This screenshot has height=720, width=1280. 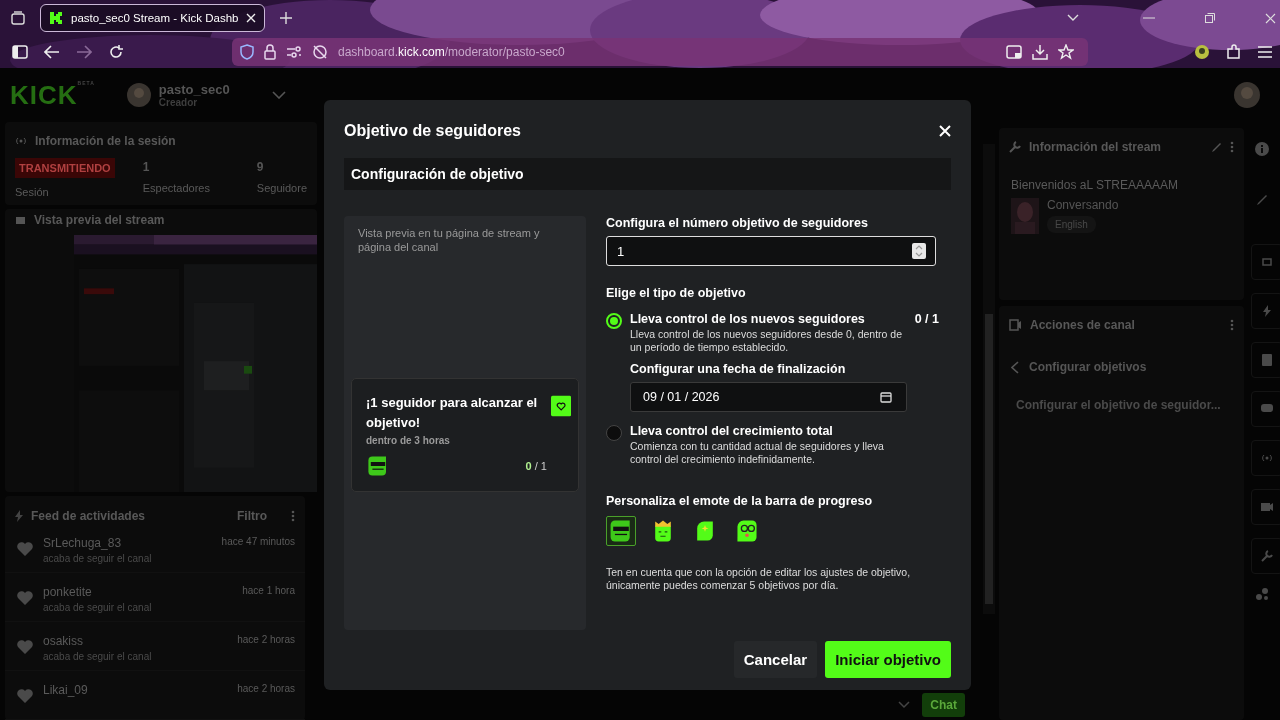 I want to click on date-field: 09 / 01 / 2026, so click(x=768, y=397).